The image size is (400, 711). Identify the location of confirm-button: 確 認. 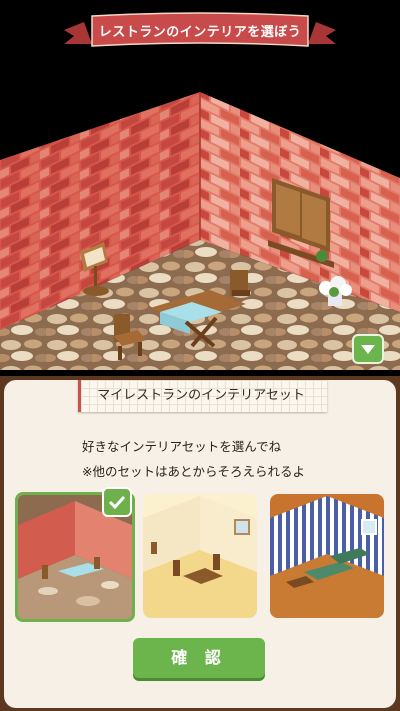
(199, 658).